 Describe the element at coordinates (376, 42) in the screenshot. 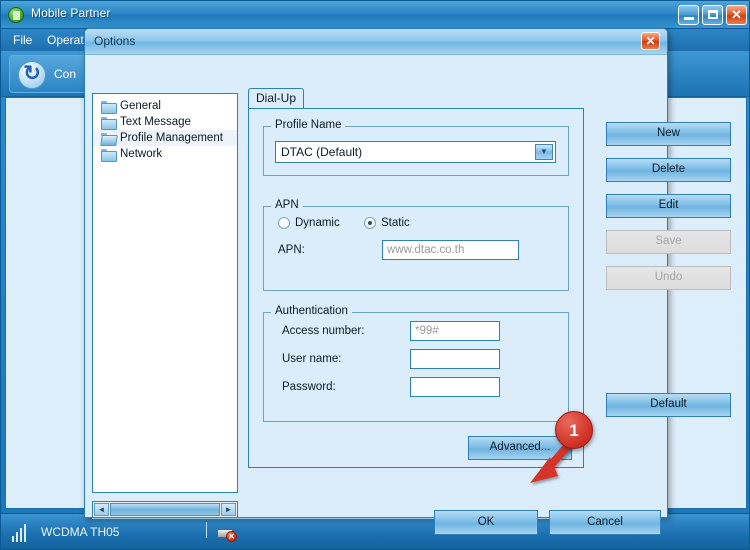

I see `options-titlebar: Options ✕` at that location.